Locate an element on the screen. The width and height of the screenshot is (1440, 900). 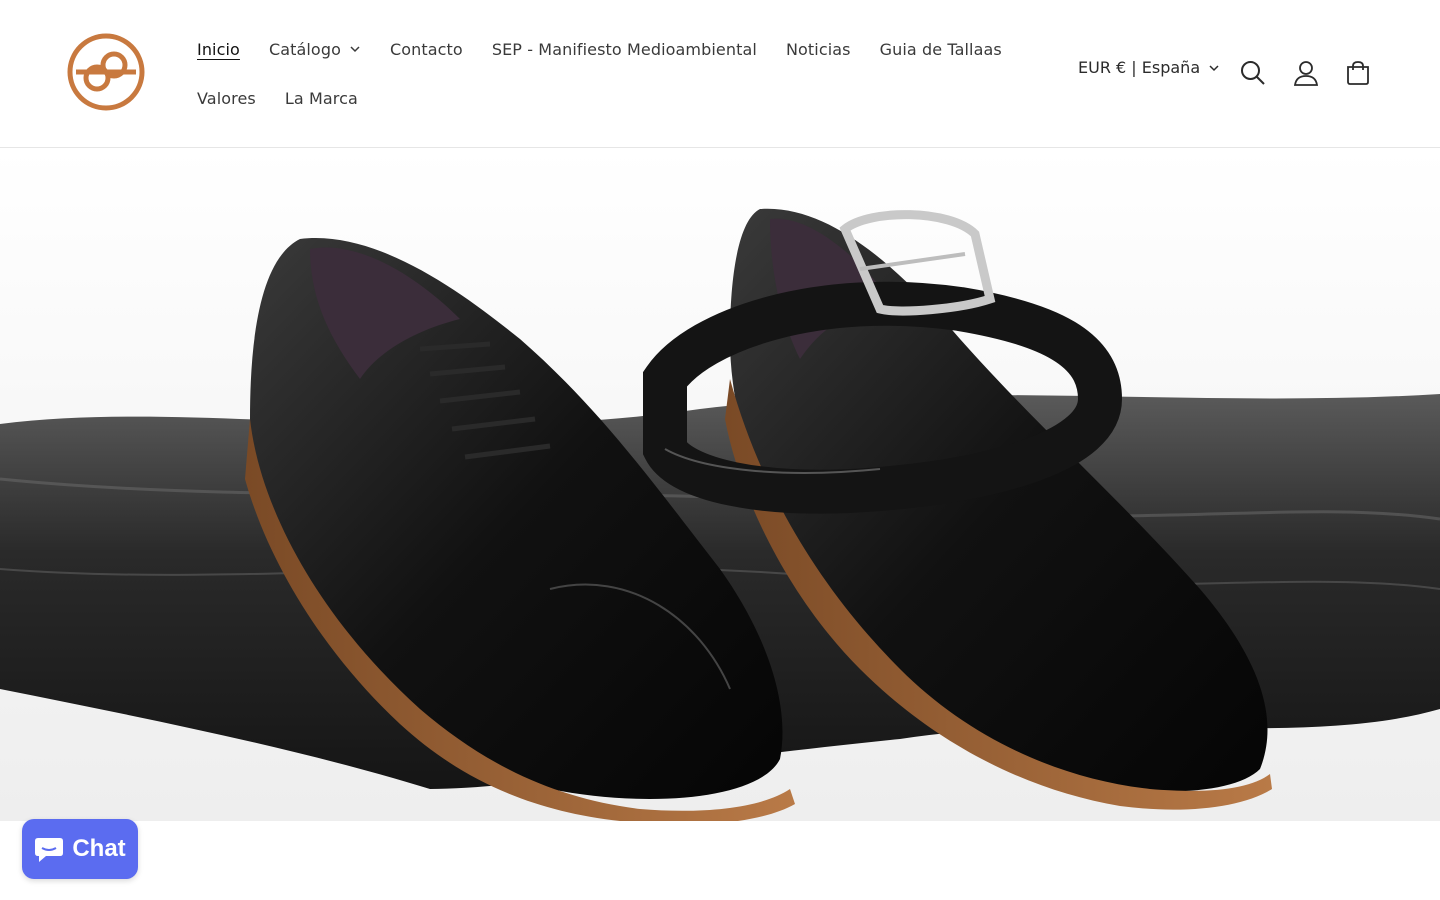
nav-item-noticias: Noticias is located at coordinates (818, 49).